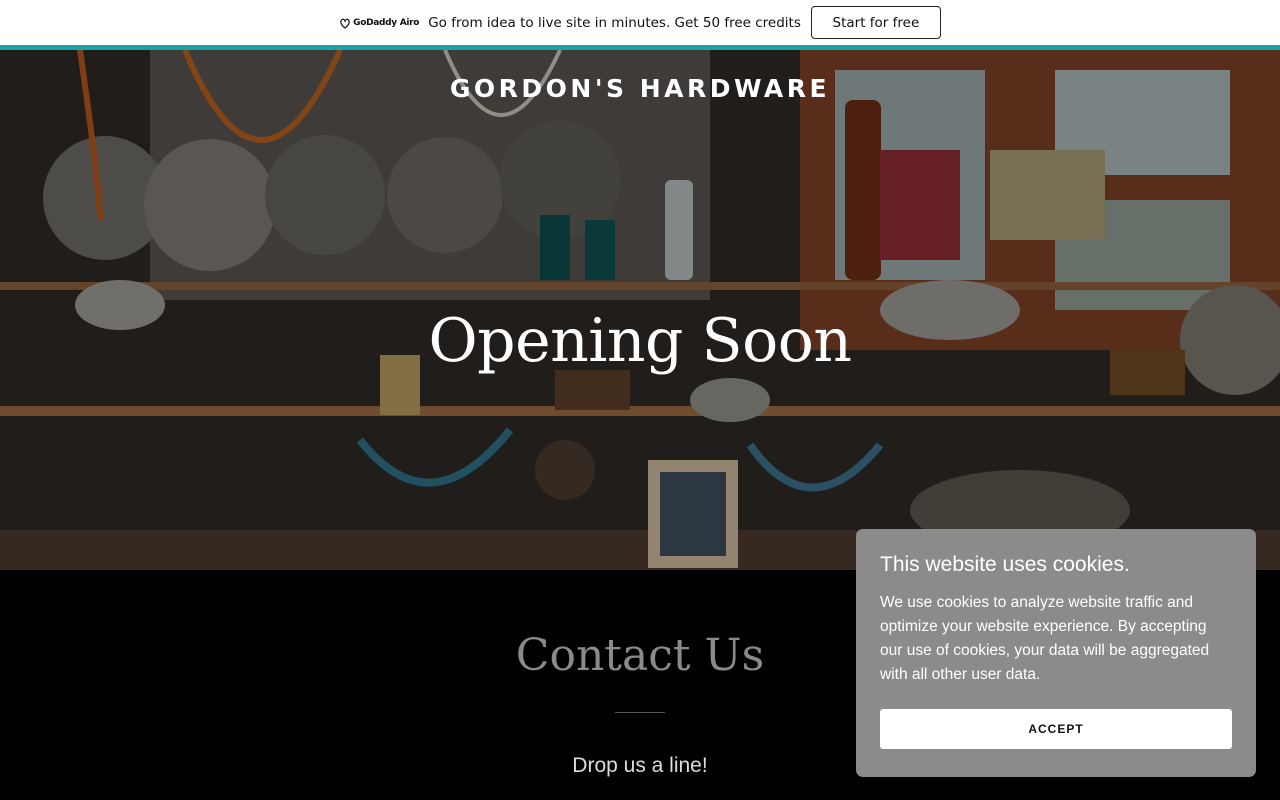 The width and height of the screenshot is (1280, 800). I want to click on godaddy-icon, so click(345, 23).